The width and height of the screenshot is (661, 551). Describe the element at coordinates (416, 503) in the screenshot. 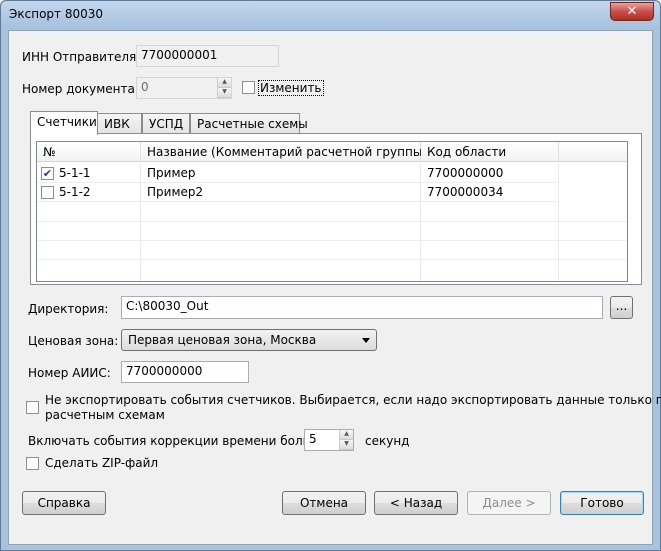

I see `back-button: < Назад` at that location.